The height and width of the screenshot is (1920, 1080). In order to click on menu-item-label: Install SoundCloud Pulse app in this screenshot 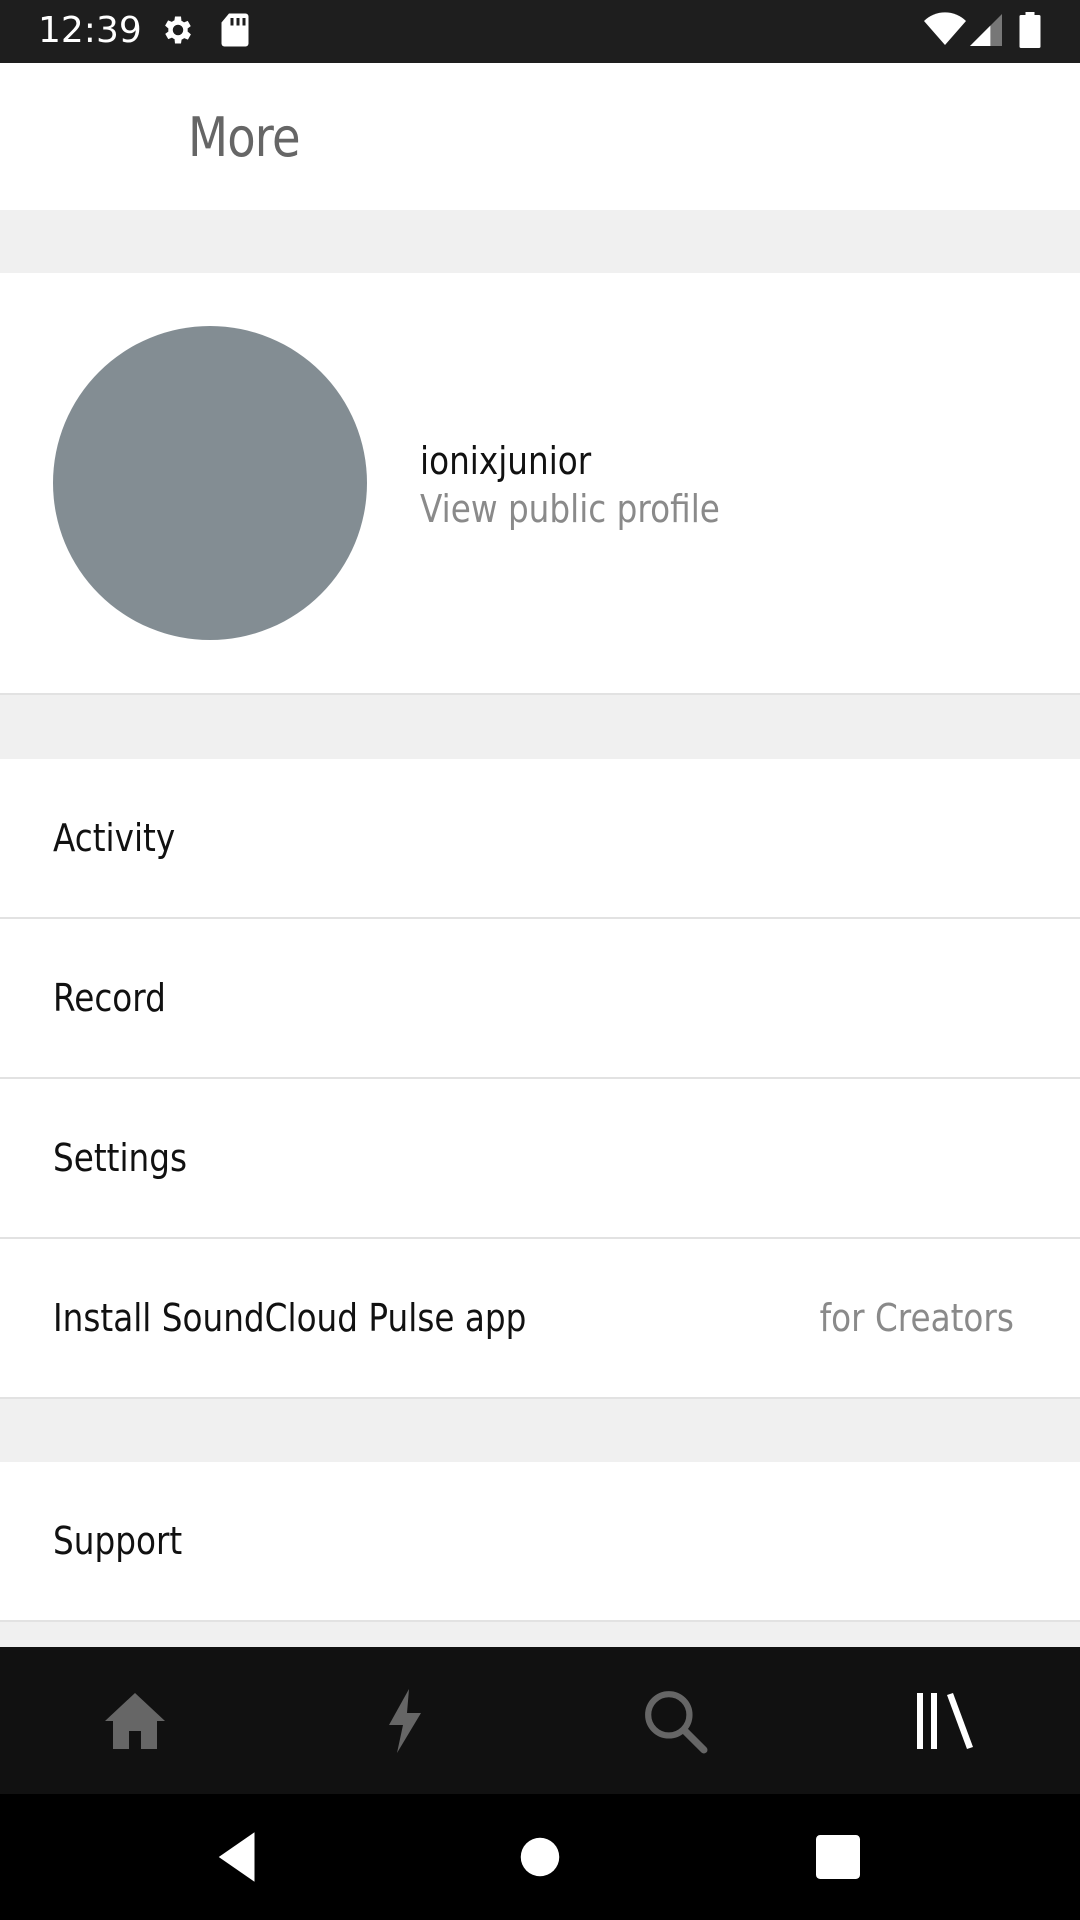, I will do `click(290, 1318)`.